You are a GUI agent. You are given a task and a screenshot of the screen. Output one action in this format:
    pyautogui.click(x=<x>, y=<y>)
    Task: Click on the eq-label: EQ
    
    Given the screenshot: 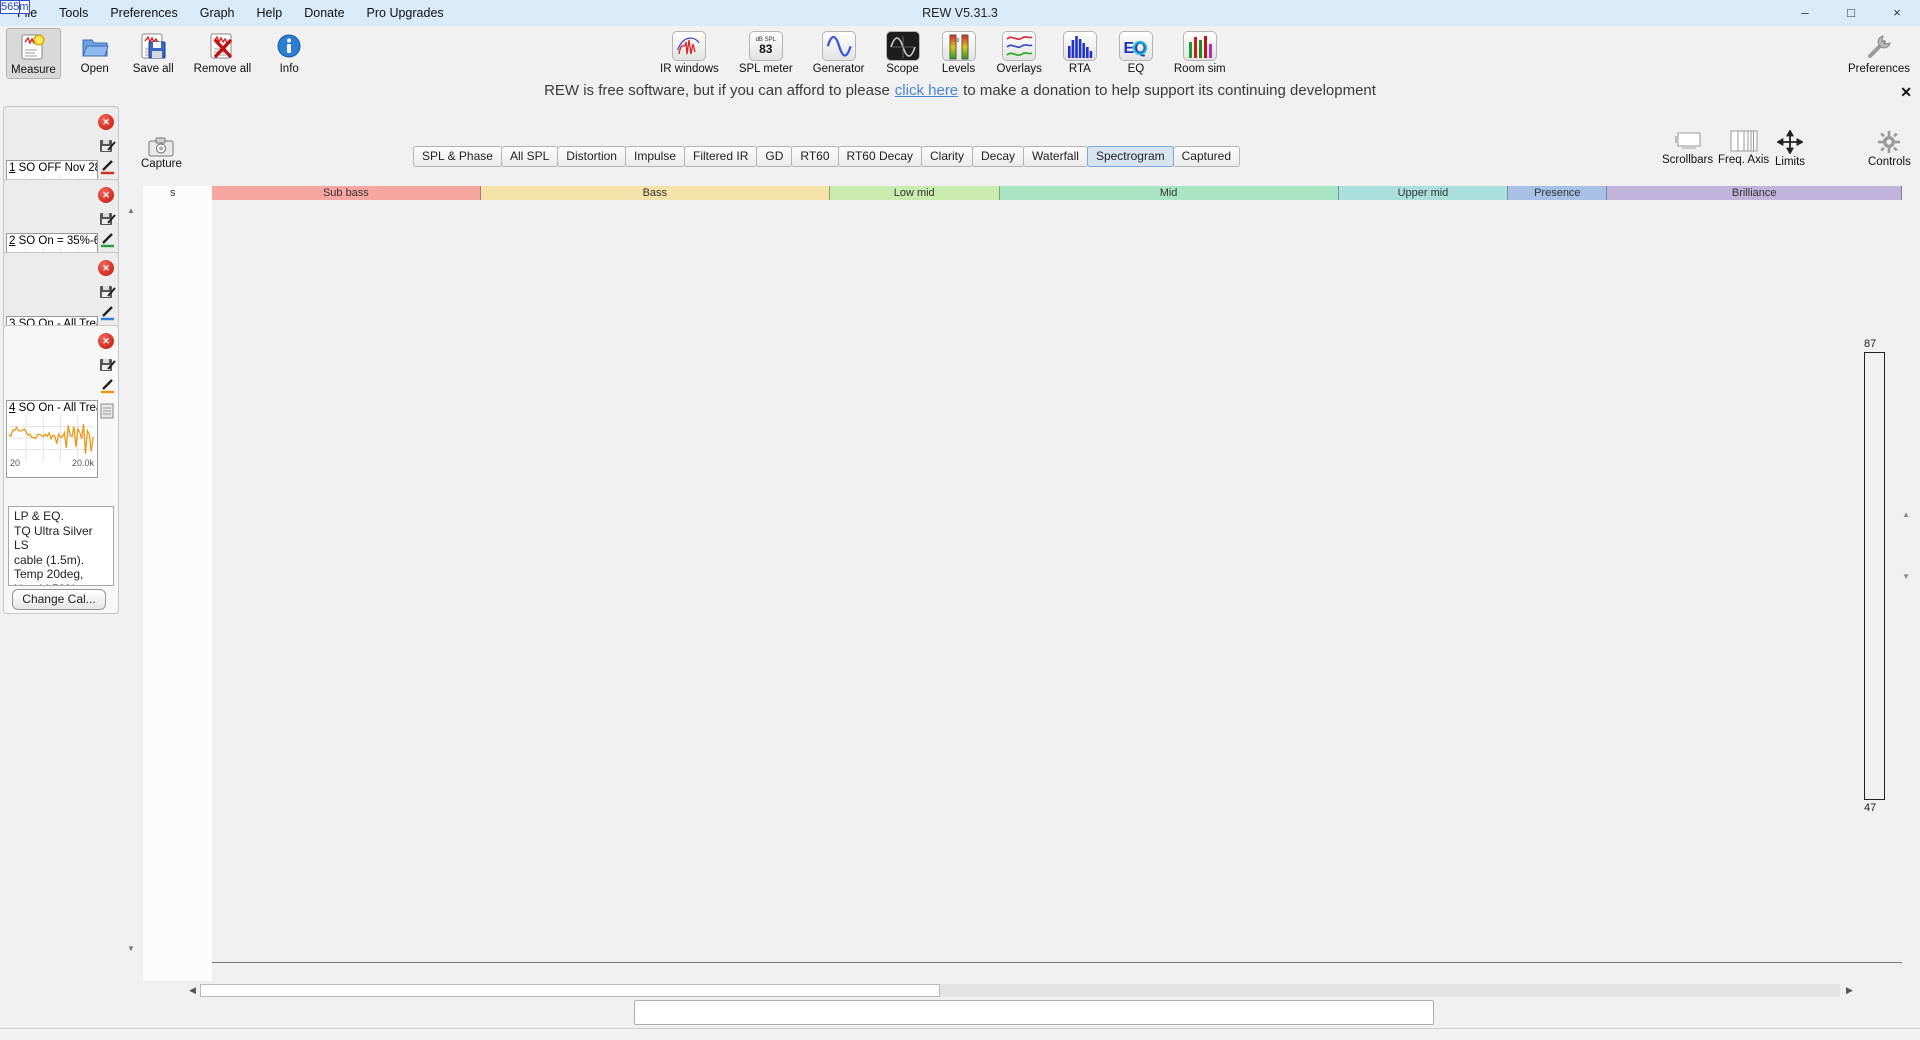 What is the action you would take?
    pyautogui.click(x=1136, y=69)
    